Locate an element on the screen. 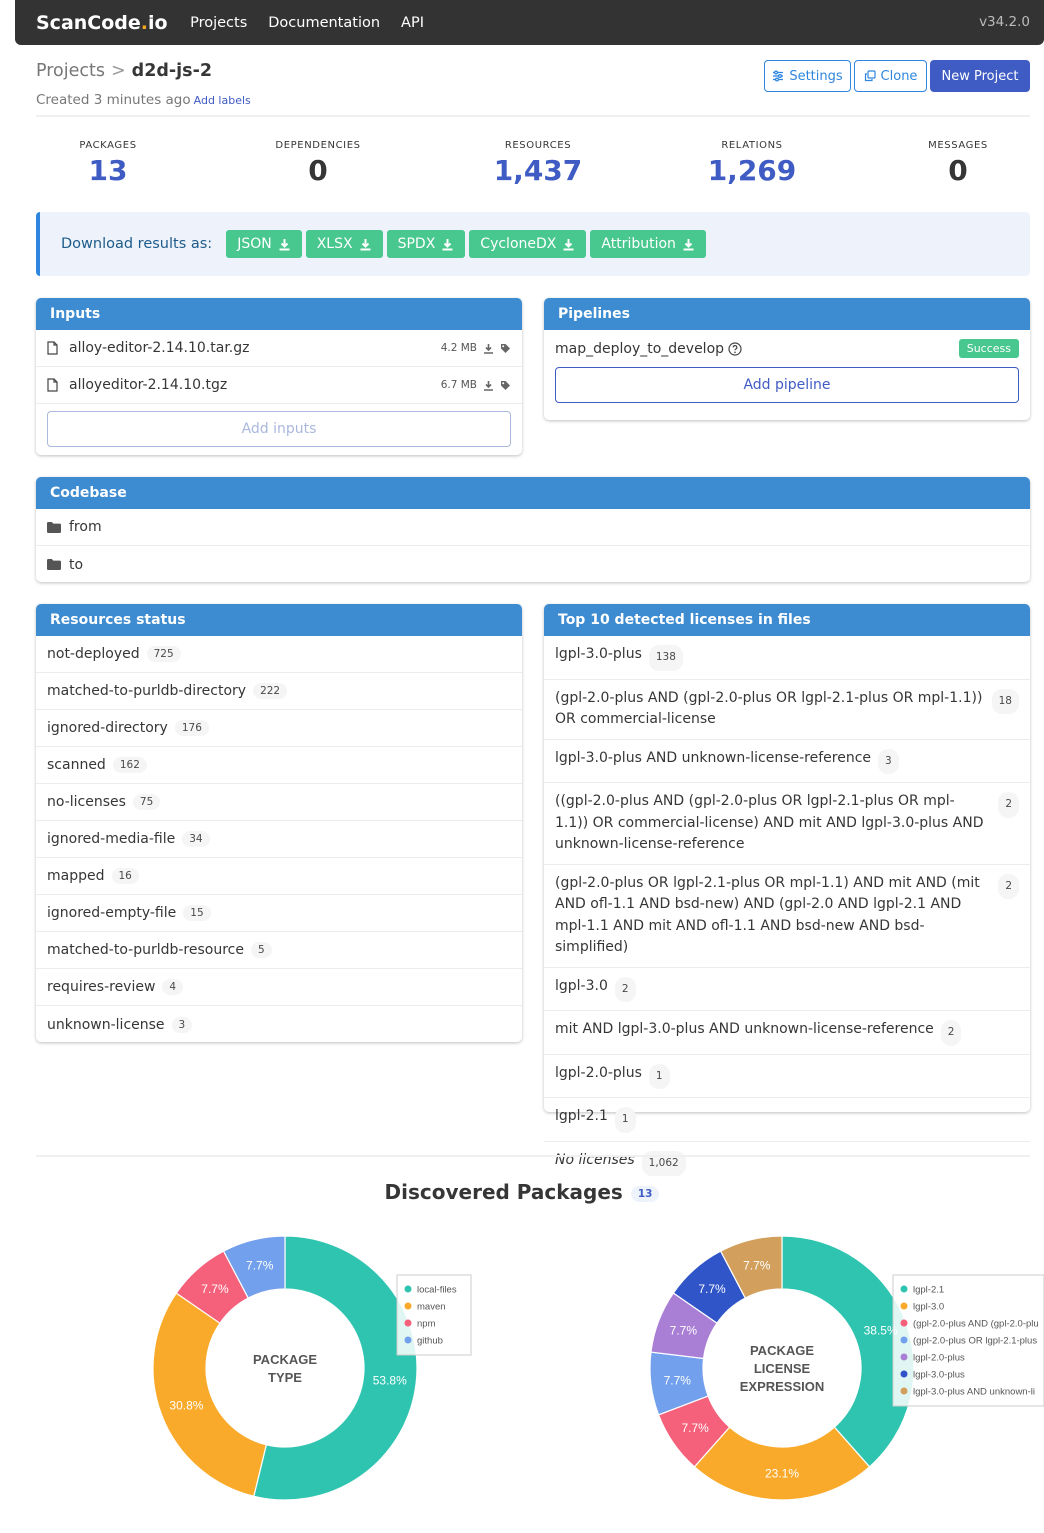 The width and height of the screenshot is (1044, 1533). resource-status-row: matched-to-purldb-directory 222 is located at coordinates (279, 691).